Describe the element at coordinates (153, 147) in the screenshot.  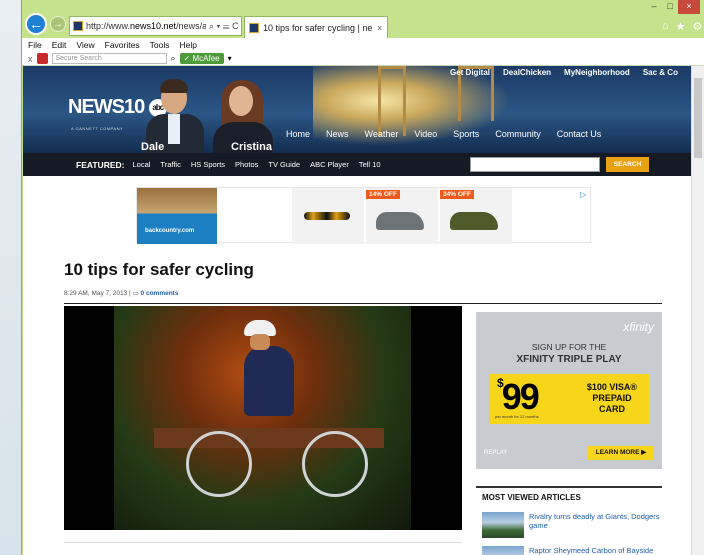
I see `anchor-name-dale: Dale` at that location.